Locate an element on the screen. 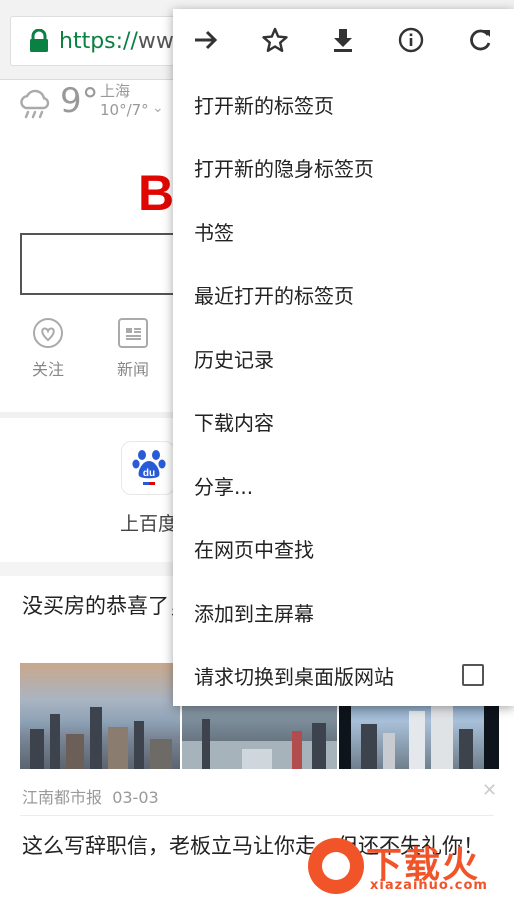  download-icon is located at coordinates (343, 40).